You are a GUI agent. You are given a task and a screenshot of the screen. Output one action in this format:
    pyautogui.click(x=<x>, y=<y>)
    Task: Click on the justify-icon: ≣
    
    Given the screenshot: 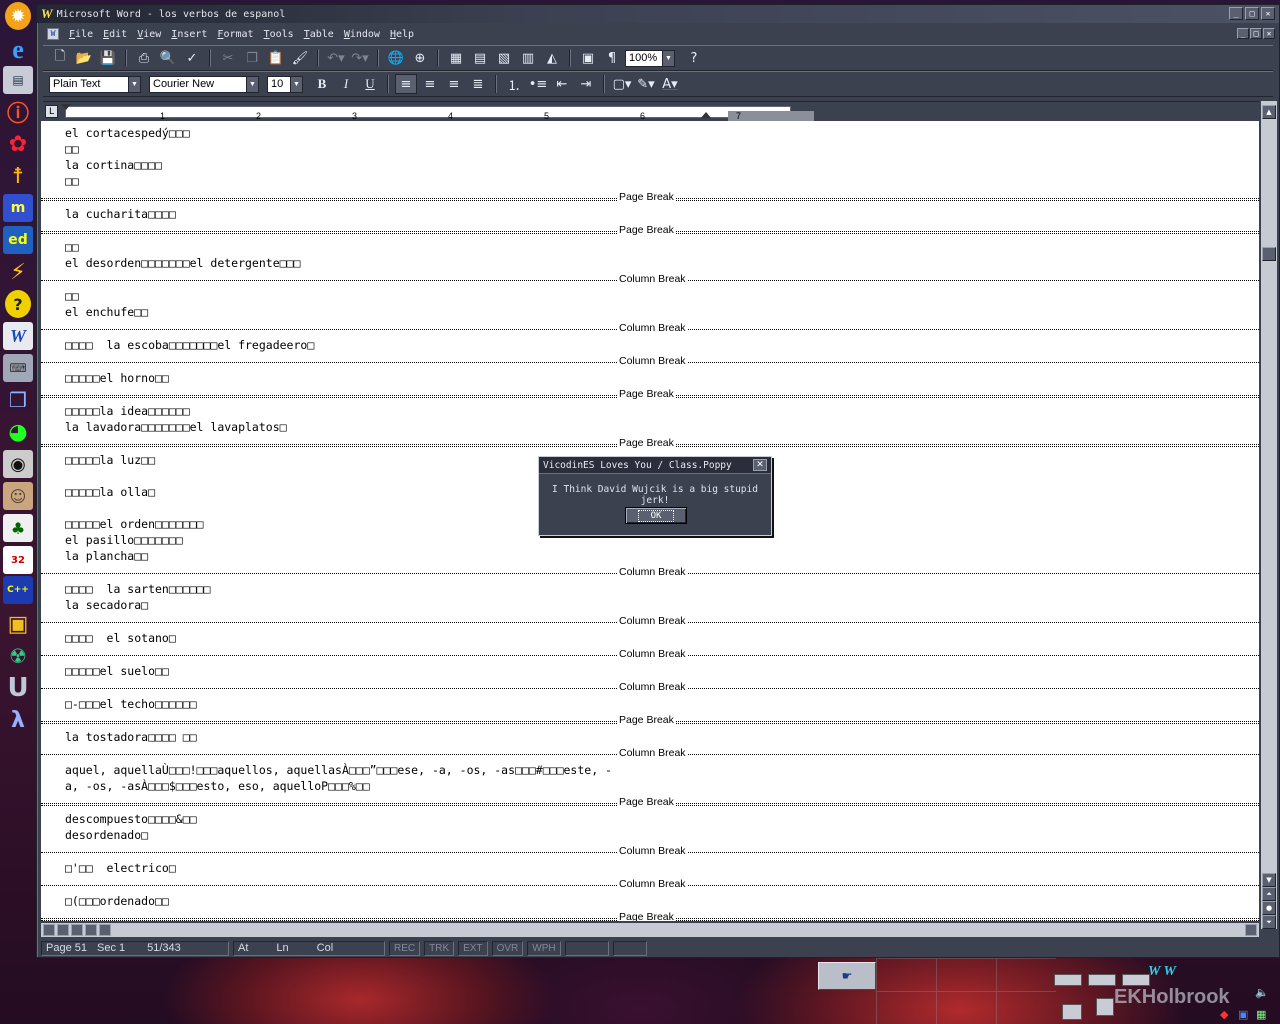 What is the action you would take?
    pyautogui.click(x=478, y=84)
    